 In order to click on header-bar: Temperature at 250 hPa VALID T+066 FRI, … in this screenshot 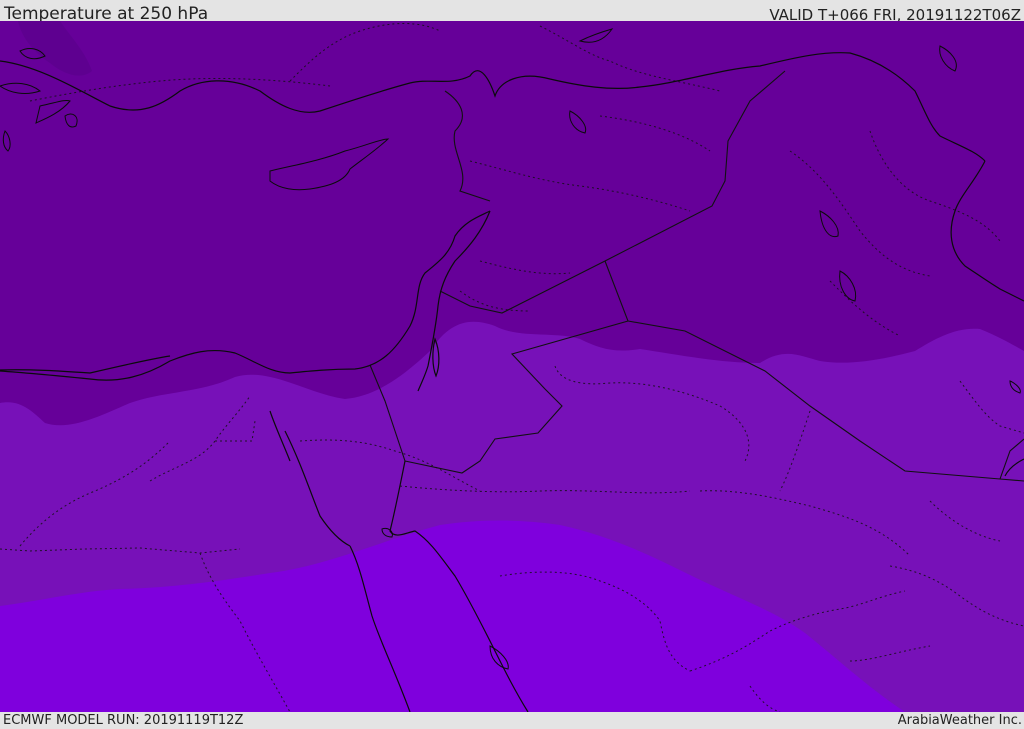, I will do `click(512, 12)`.